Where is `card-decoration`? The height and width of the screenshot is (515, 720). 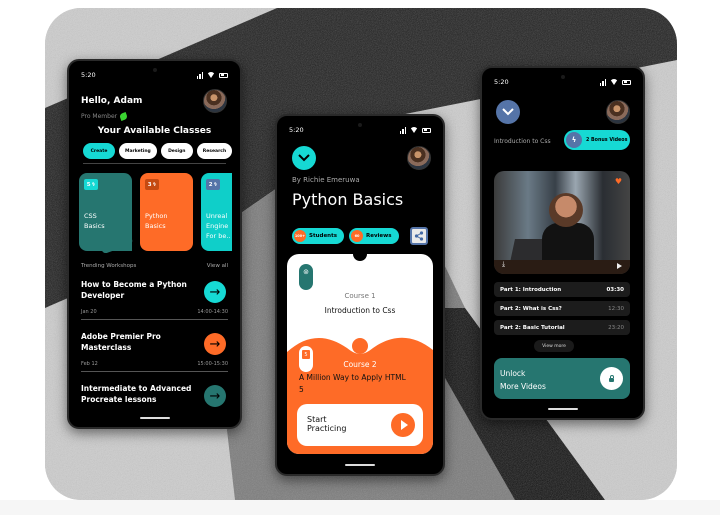 card-decoration is located at coordinates (117, 244).